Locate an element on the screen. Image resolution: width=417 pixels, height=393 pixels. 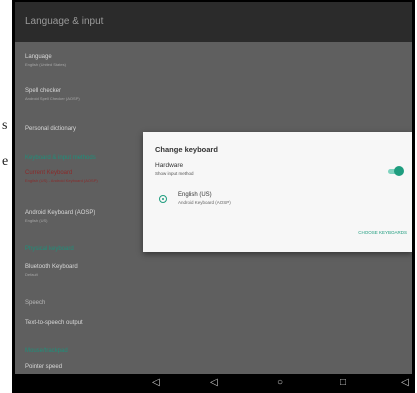
section-title: Mouse/trackpad is located at coordinates (46, 351).